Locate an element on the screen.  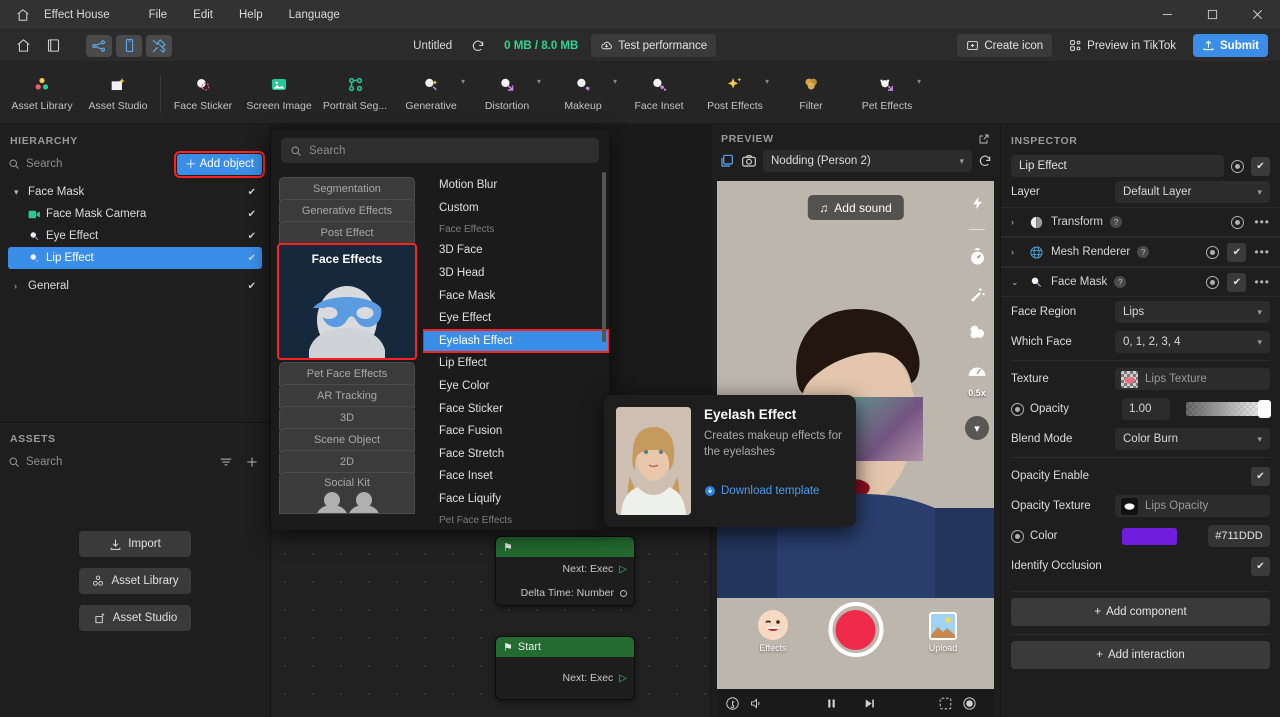
popout-icon is located at coordinates (984, 139).